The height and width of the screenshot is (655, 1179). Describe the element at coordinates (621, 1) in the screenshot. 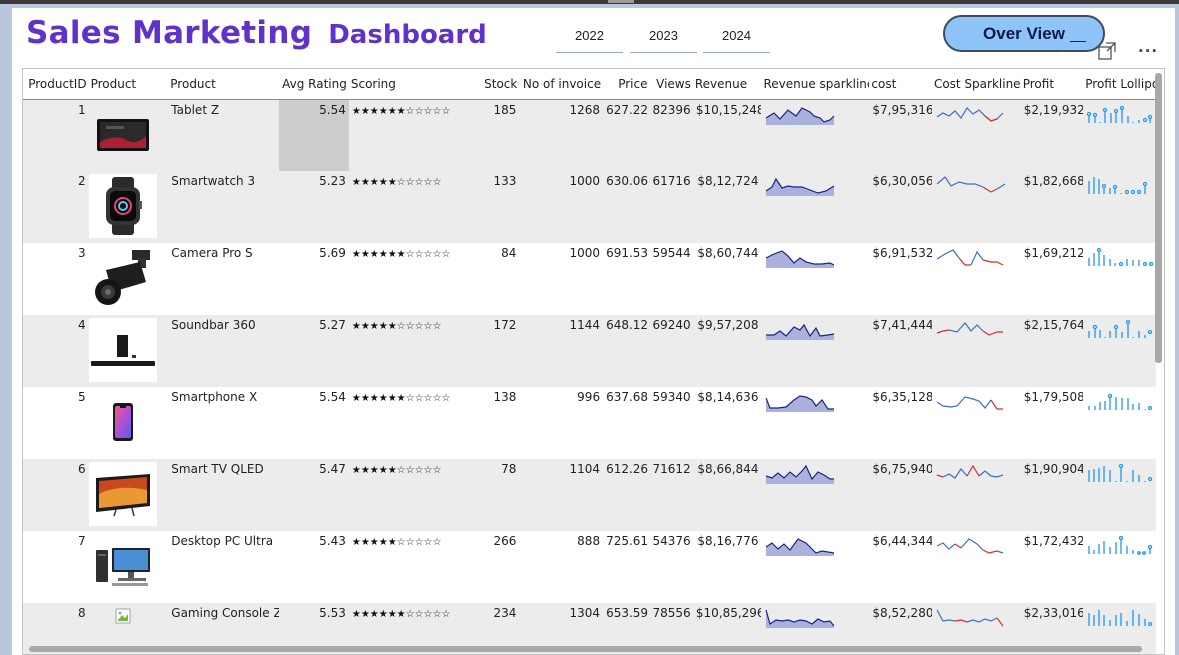

I see `window-grip` at that location.